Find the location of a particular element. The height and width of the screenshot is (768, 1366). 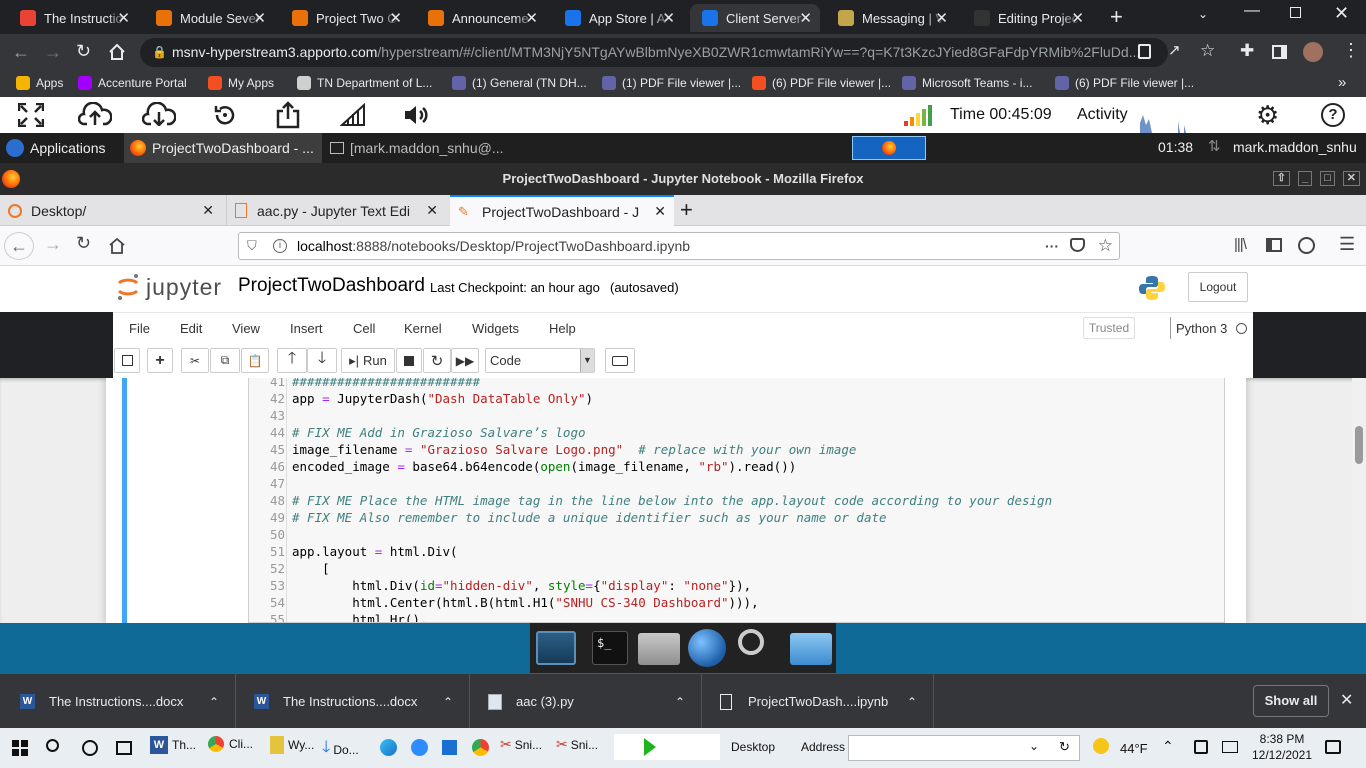

clock-date: 12/12/2021 is located at coordinates (1282, 755).